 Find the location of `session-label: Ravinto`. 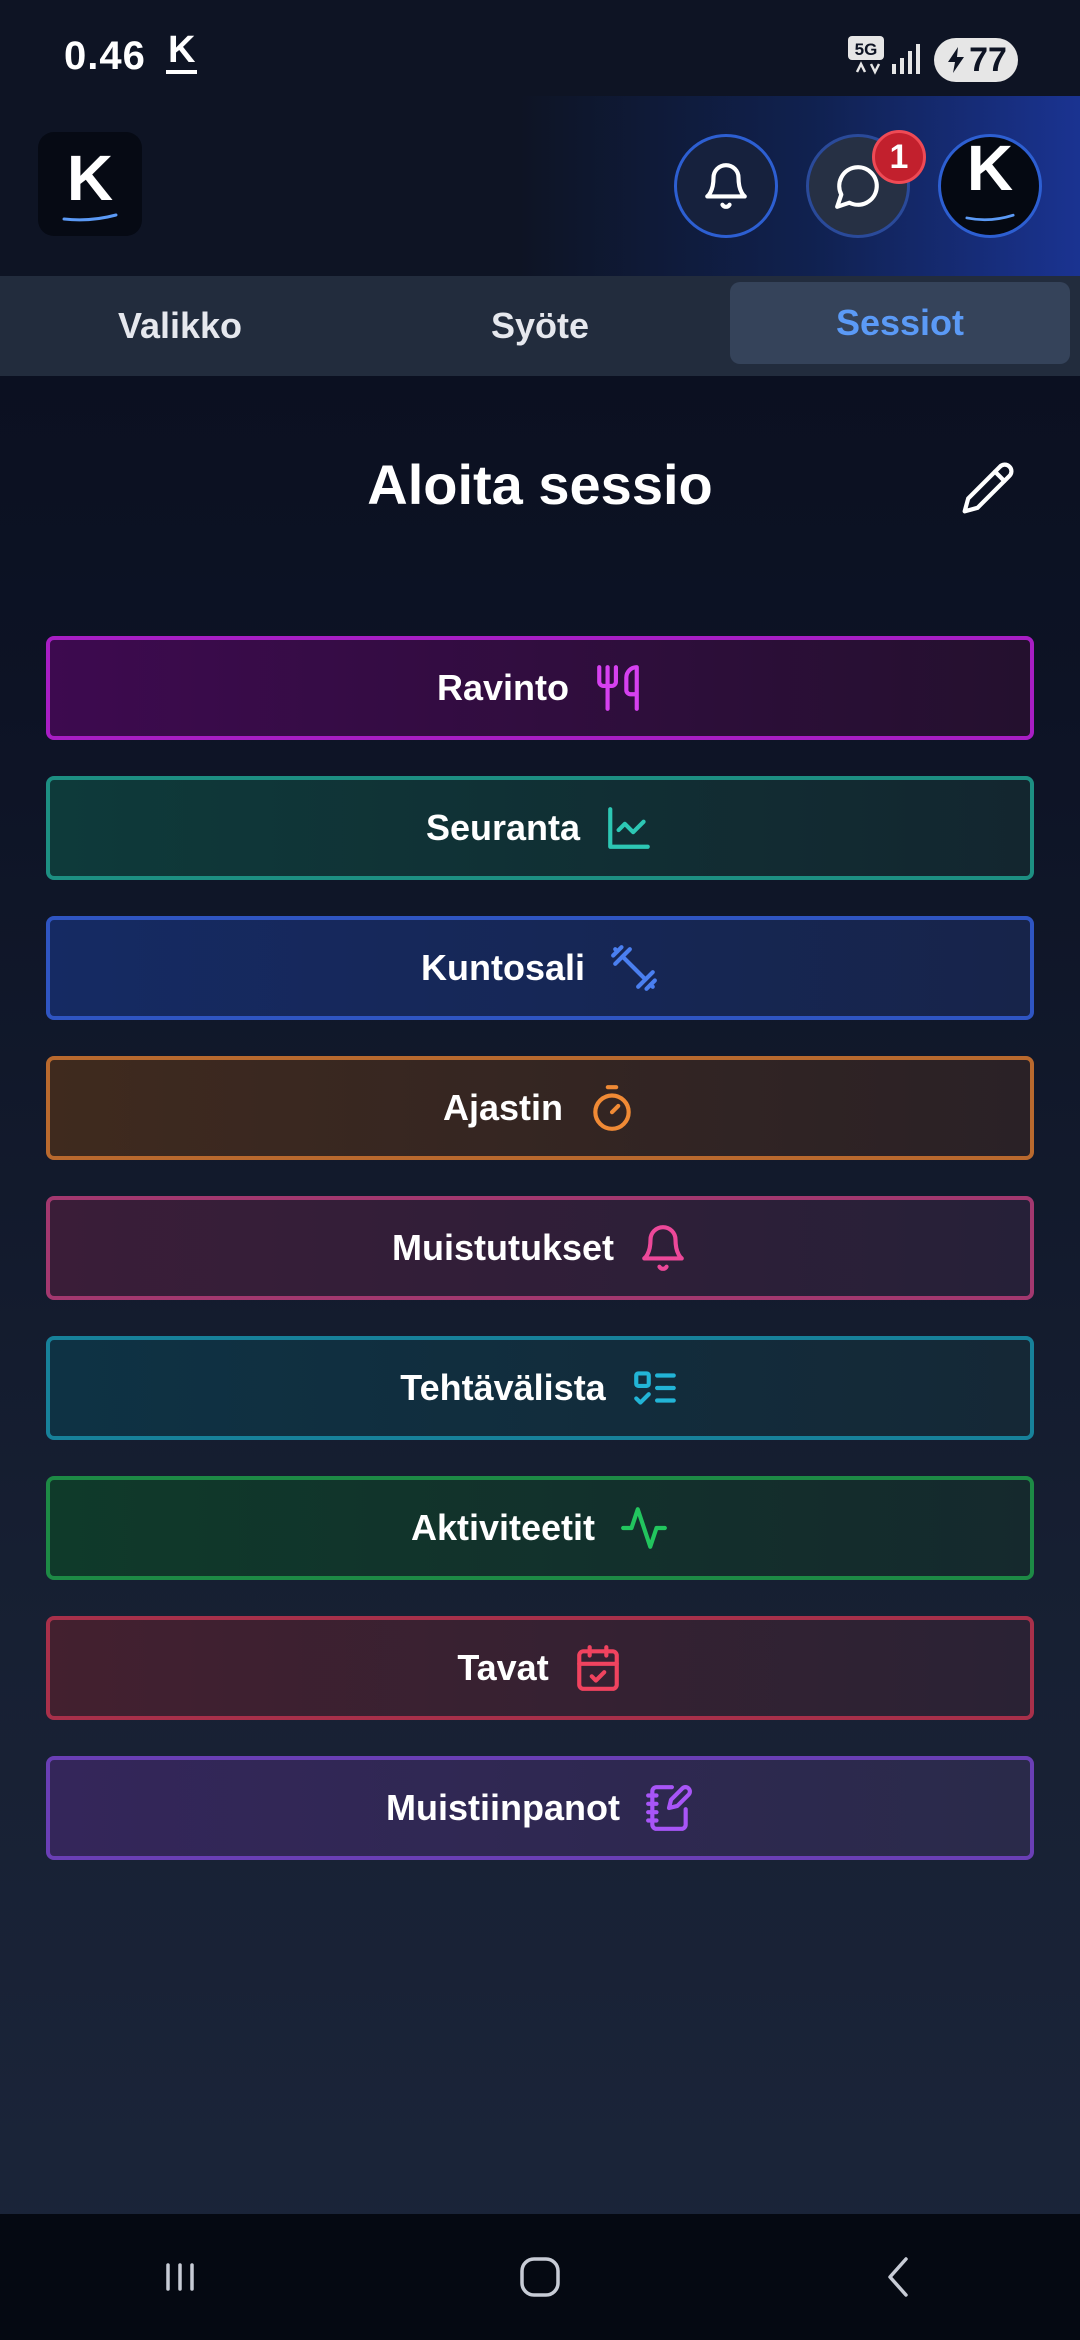

session-label: Ravinto is located at coordinates (502, 687).